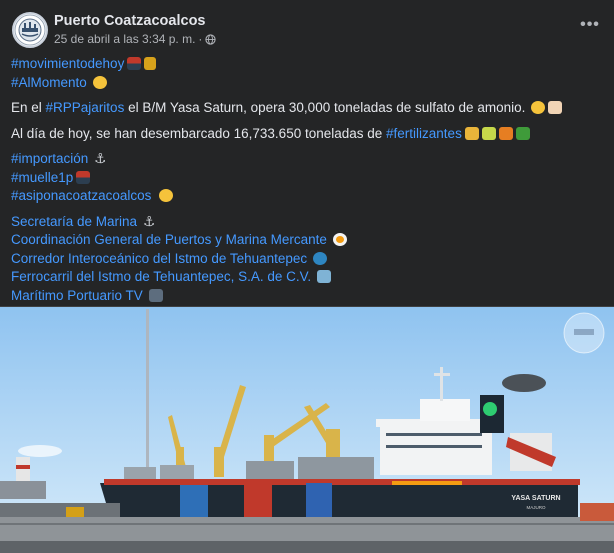  What do you see at coordinates (535, 498) in the screenshot?
I see `ship-name-label: YASA SATURN` at bounding box center [535, 498].